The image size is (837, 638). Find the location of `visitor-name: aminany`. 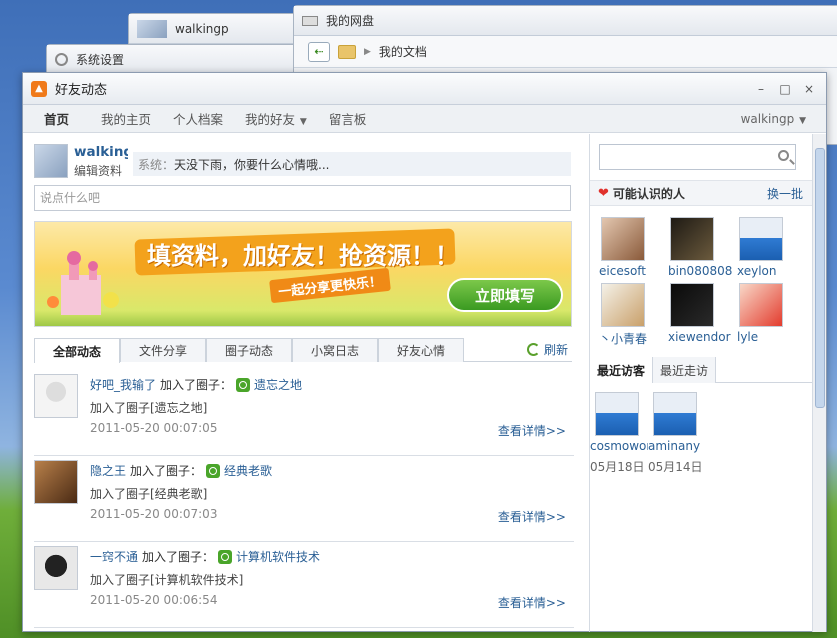

visitor-name: aminany is located at coordinates (677, 446).